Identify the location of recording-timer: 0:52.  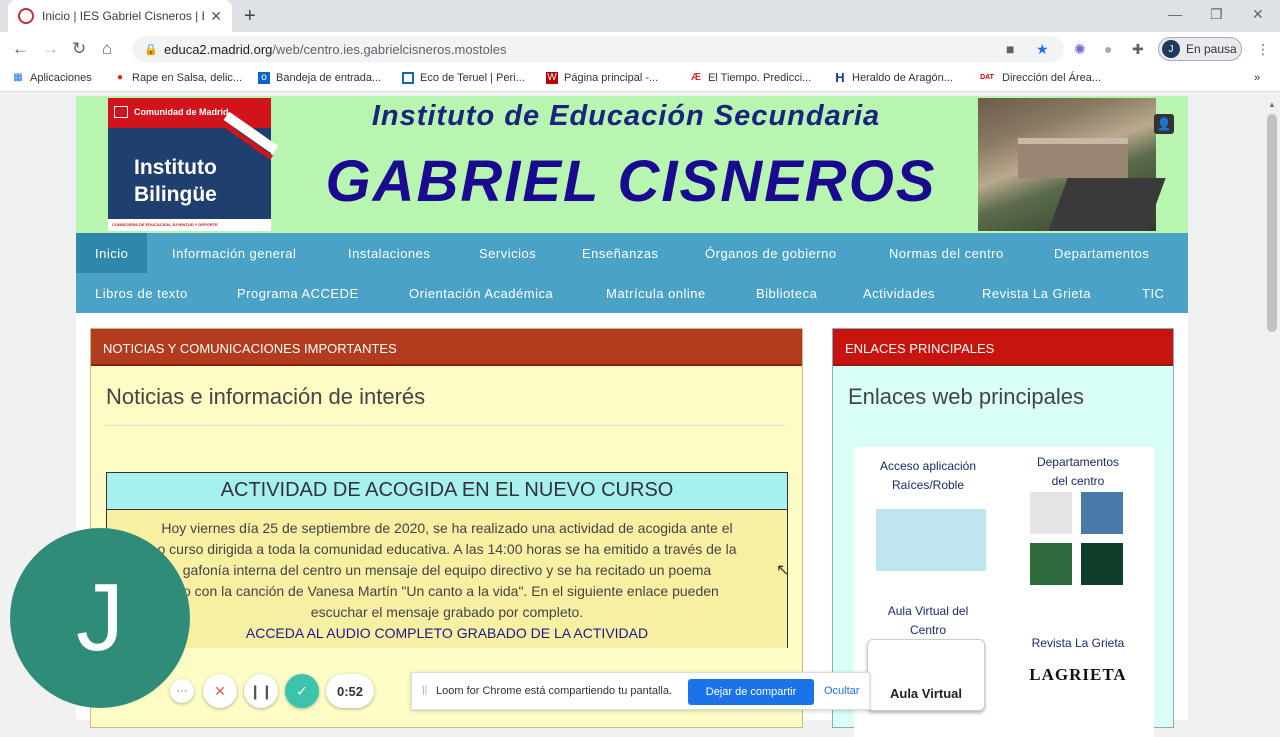
(350, 691).